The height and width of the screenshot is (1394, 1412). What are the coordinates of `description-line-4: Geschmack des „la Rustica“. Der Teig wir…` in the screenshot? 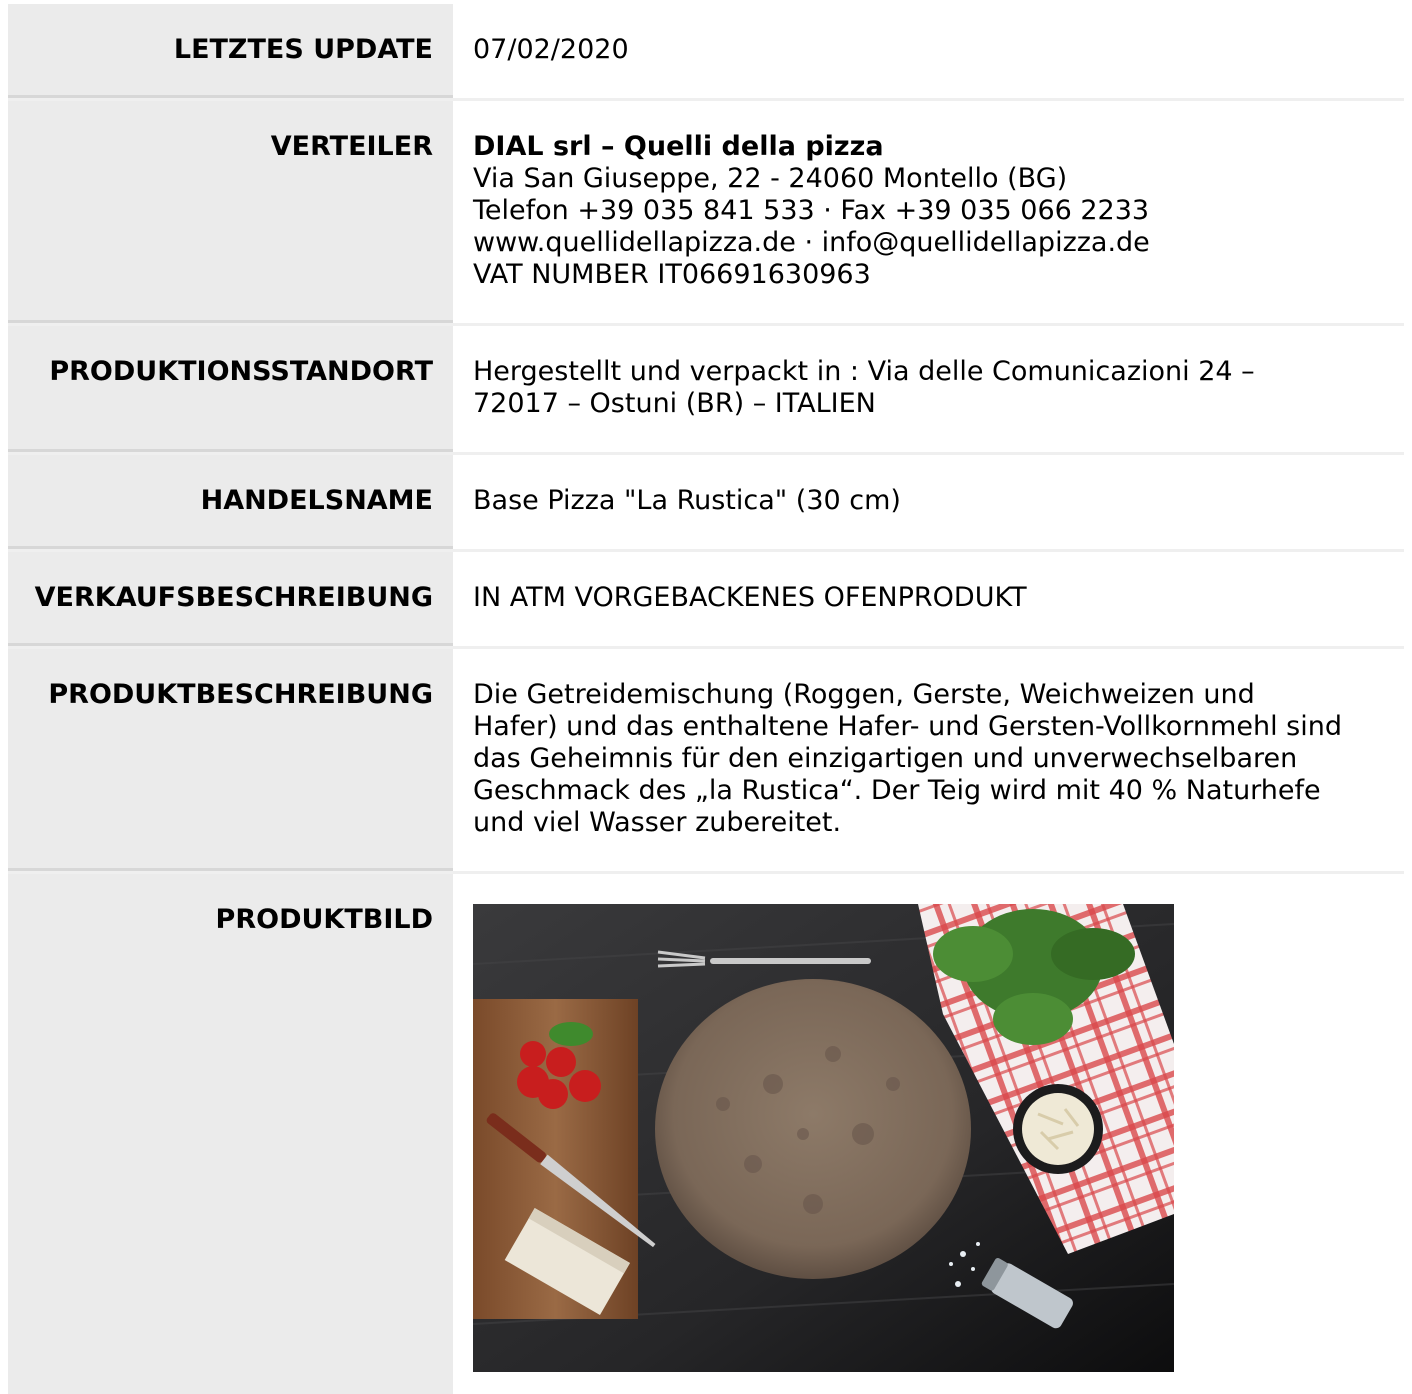 It's located at (897, 790).